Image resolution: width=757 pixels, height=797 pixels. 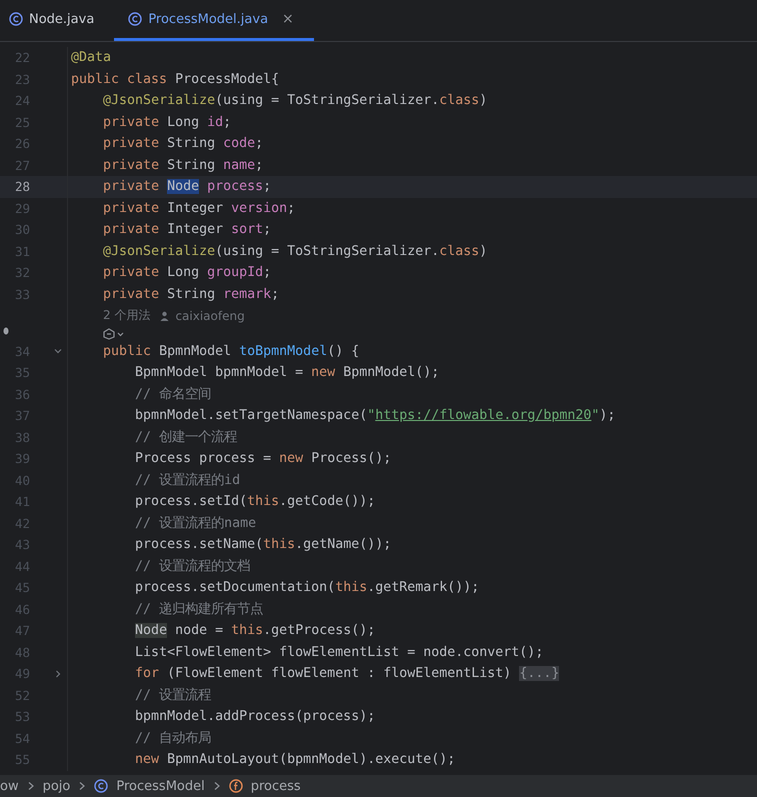 What do you see at coordinates (186, 437) in the screenshot?
I see `code-line: // 创建一个流程` at bounding box center [186, 437].